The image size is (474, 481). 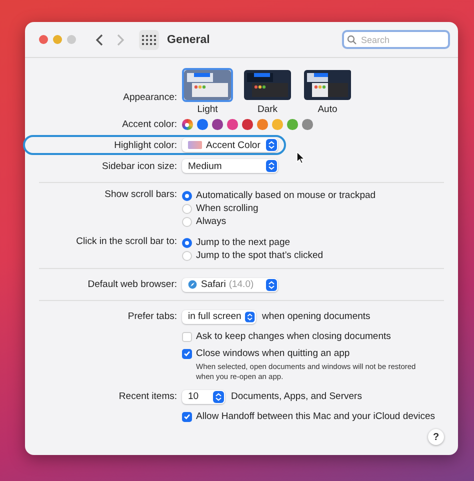 I want to click on search-field: Search, so click(x=396, y=39).